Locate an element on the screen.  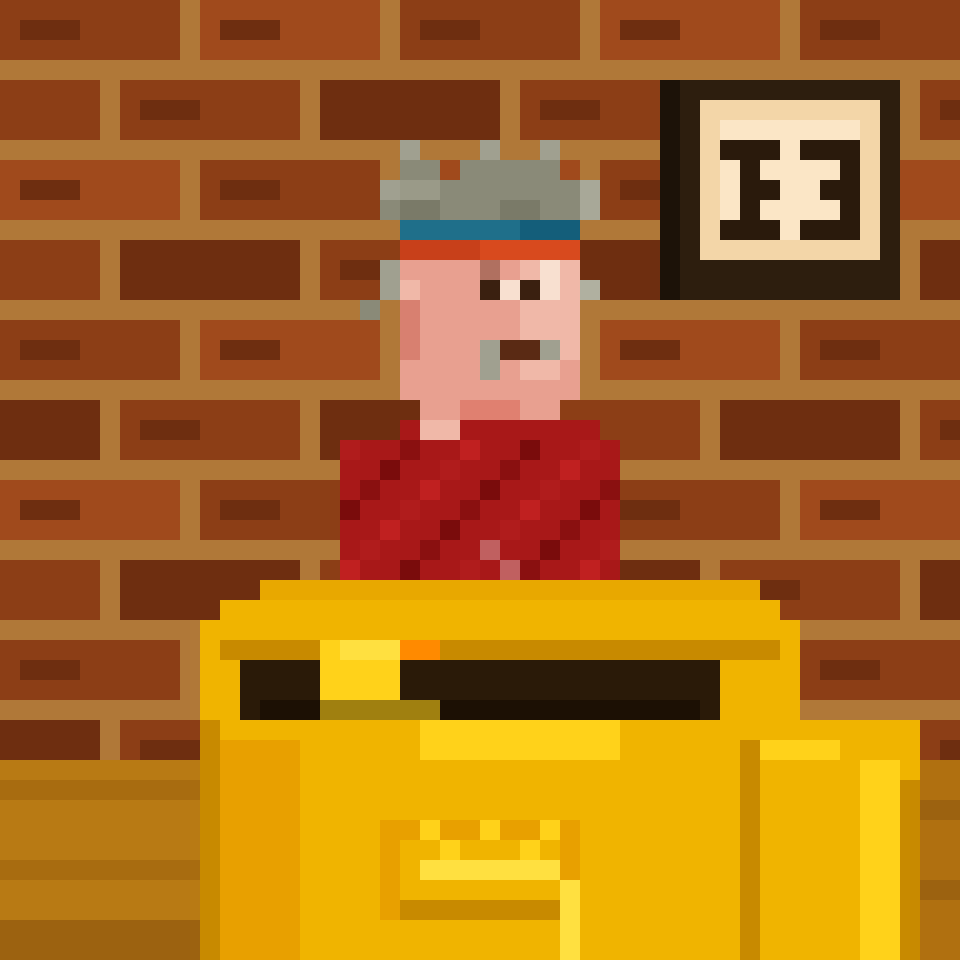
wall-sign is located at coordinates (780, 190).